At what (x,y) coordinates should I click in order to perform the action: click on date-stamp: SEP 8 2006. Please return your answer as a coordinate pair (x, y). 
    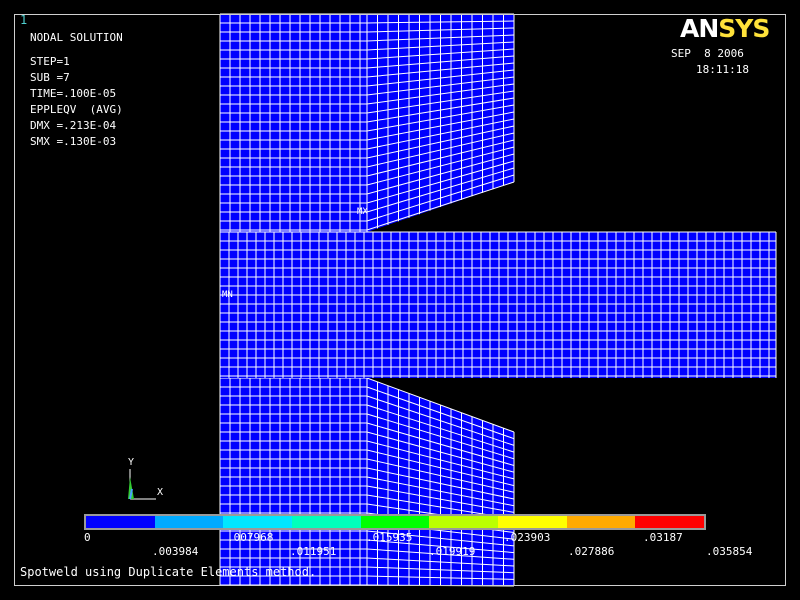
    Looking at the image, I should click on (707, 53).